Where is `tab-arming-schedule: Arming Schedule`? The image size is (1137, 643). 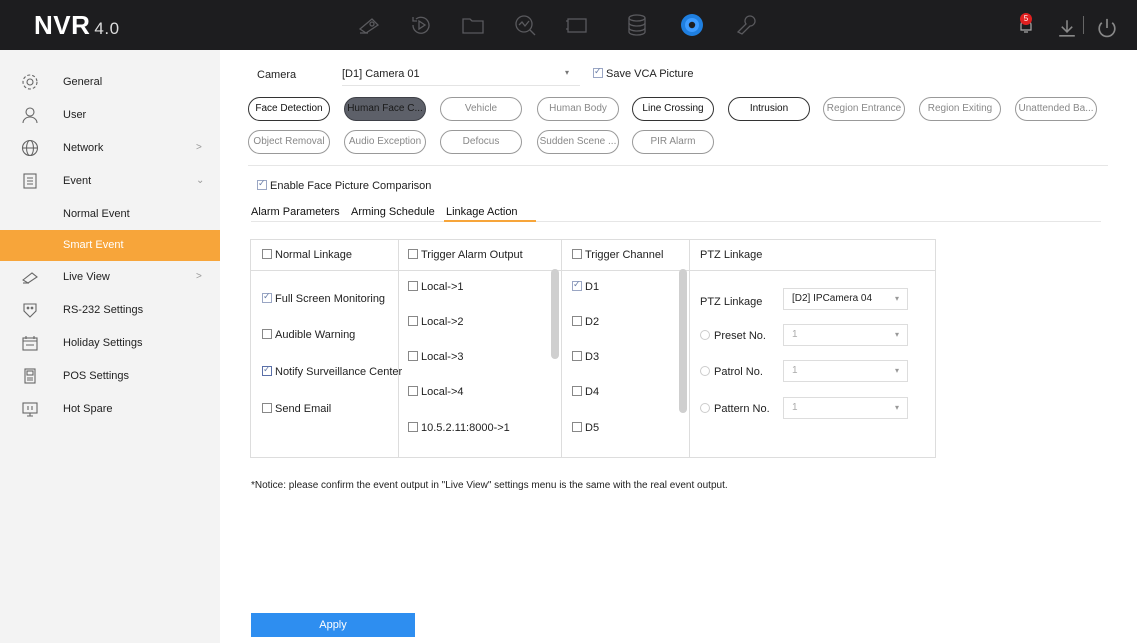 tab-arming-schedule: Arming Schedule is located at coordinates (393, 212).